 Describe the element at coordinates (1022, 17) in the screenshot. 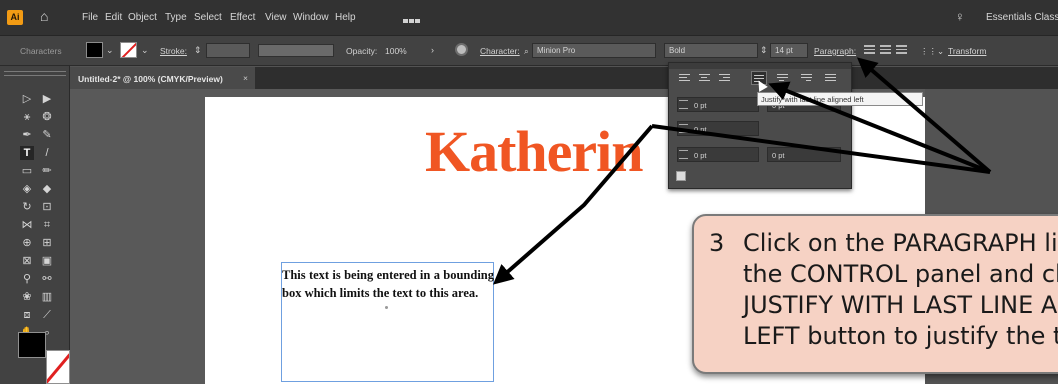

I see `workspace-switcher: Essentials Classic` at that location.